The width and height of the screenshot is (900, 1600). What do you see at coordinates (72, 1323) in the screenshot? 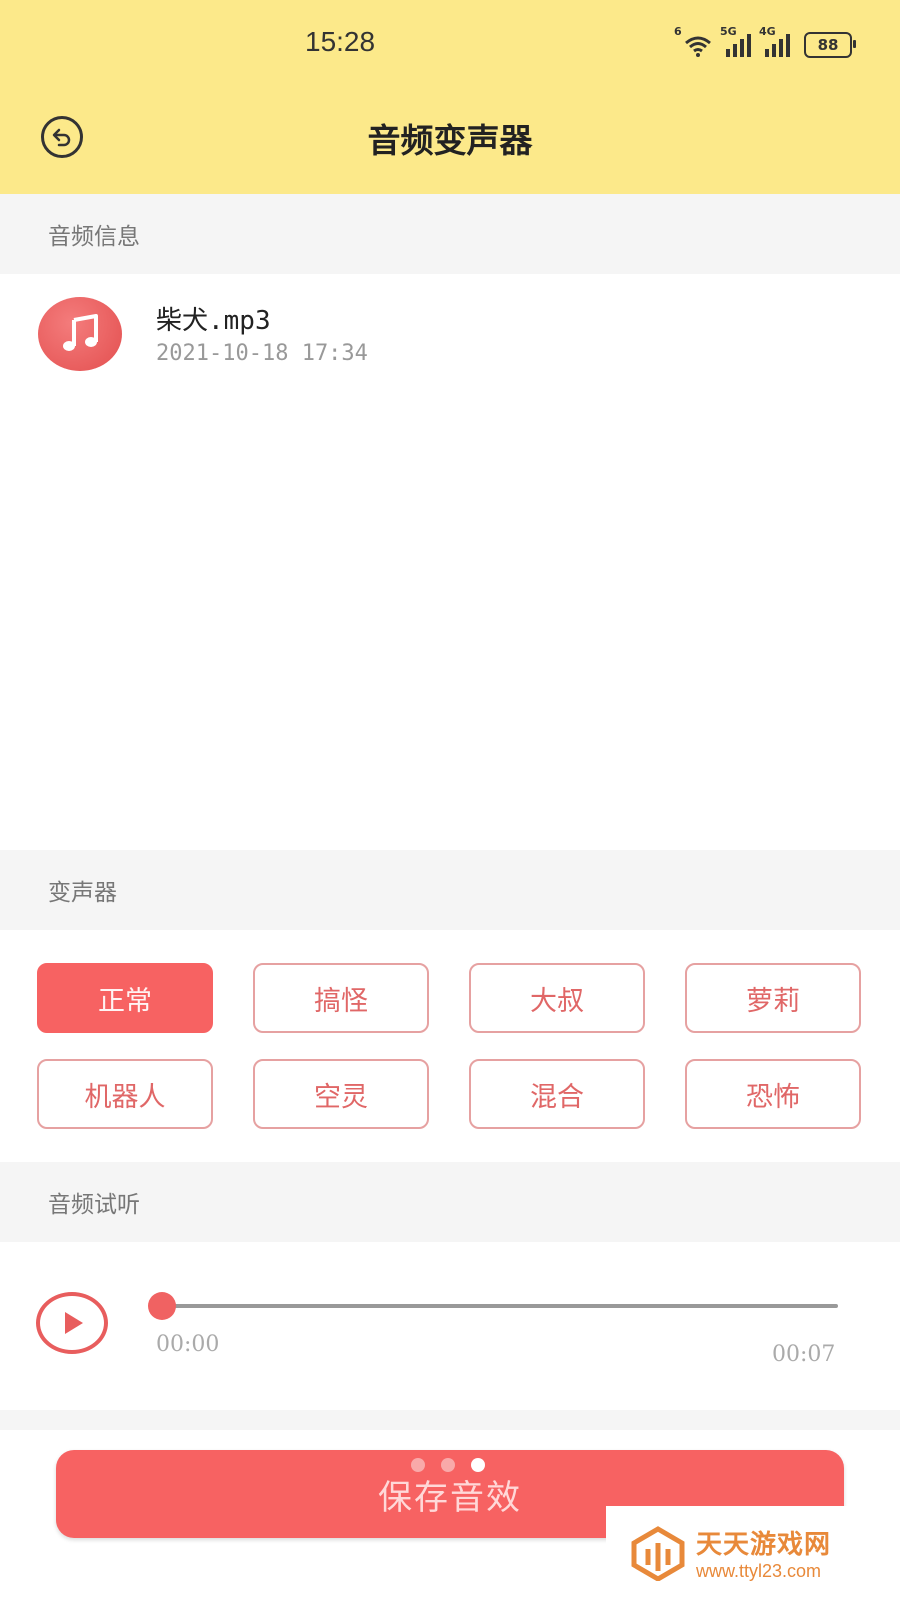
I see `play-icon` at bounding box center [72, 1323].